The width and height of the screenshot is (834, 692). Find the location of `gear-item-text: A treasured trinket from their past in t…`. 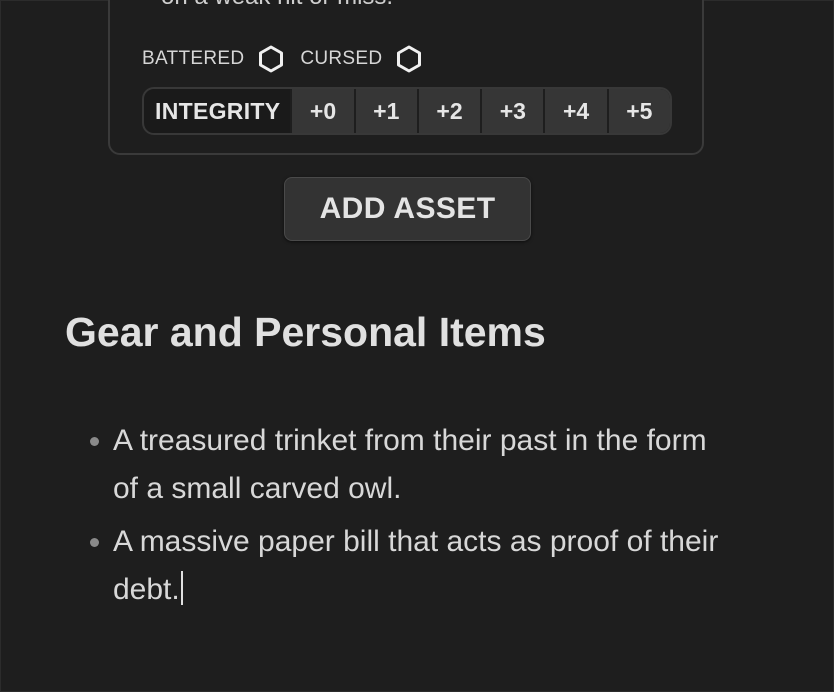

gear-item-text: A treasured trinket from their past in t… is located at coordinates (410, 464).